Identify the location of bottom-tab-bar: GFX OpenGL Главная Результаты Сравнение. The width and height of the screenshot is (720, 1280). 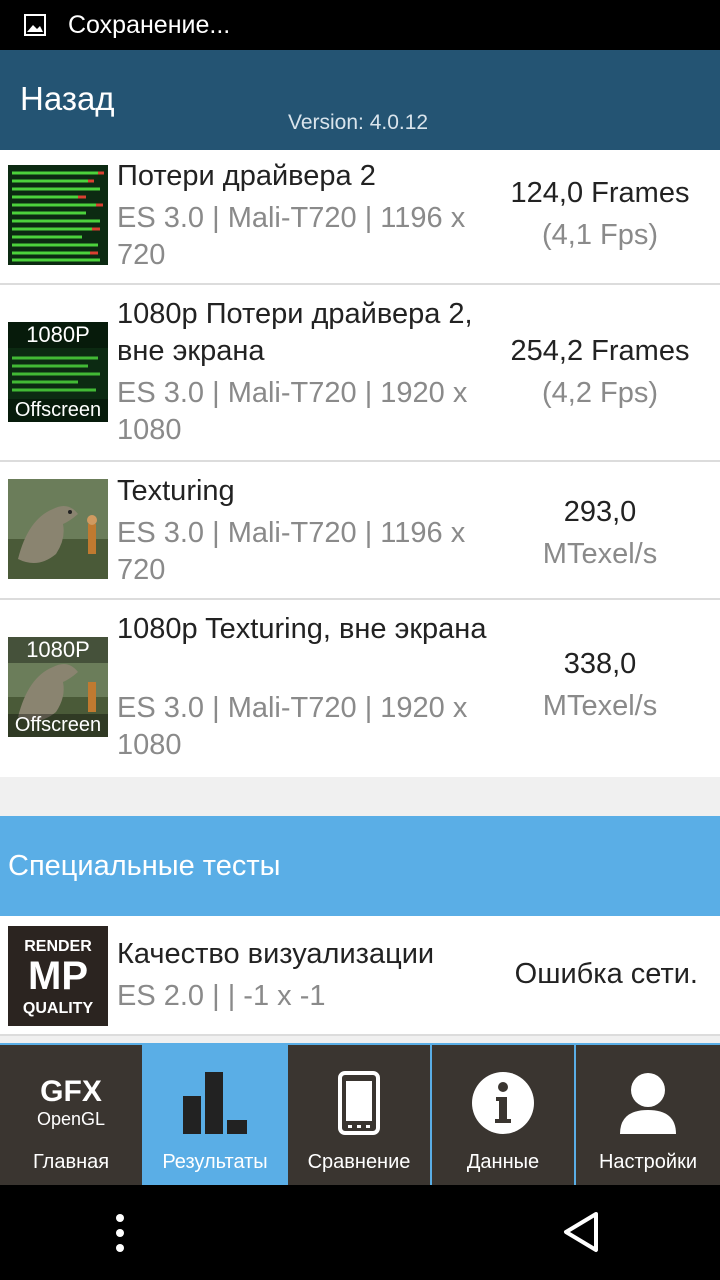
(360, 1114).